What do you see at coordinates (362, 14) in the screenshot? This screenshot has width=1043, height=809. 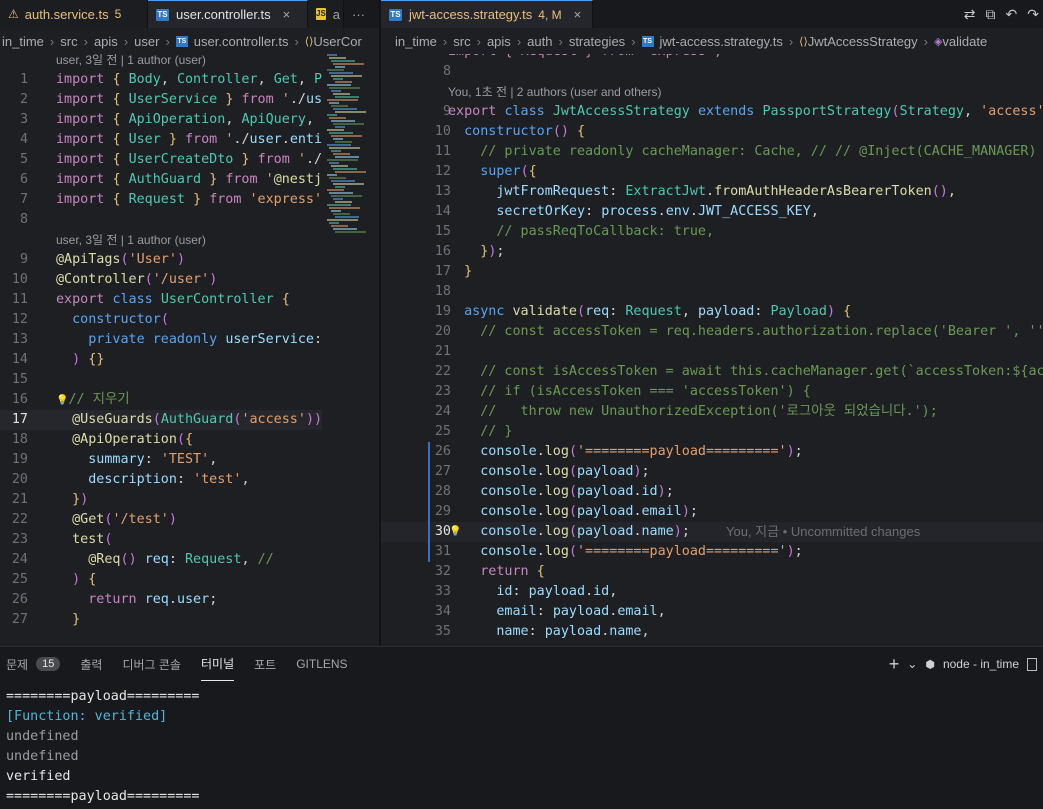 I see `more-actions-button: ···` at bounding box center [362, 14].